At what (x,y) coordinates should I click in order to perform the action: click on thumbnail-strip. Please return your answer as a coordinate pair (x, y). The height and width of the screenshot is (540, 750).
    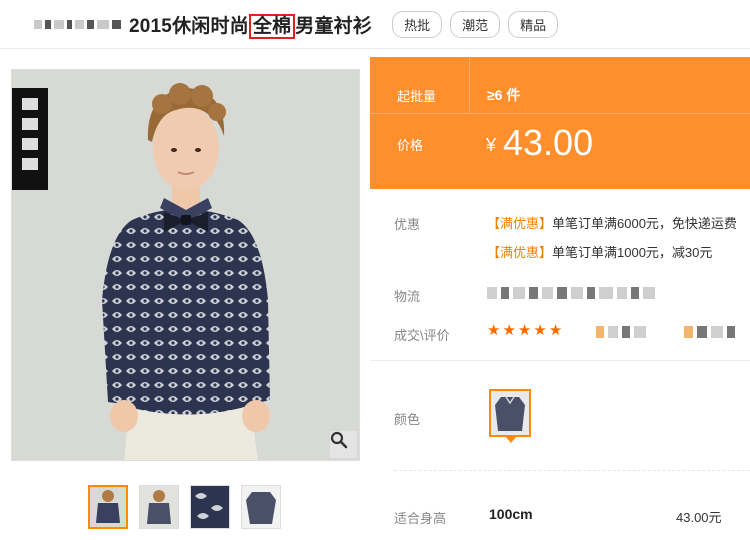
    Looking at the image, I should click on (184, 507).